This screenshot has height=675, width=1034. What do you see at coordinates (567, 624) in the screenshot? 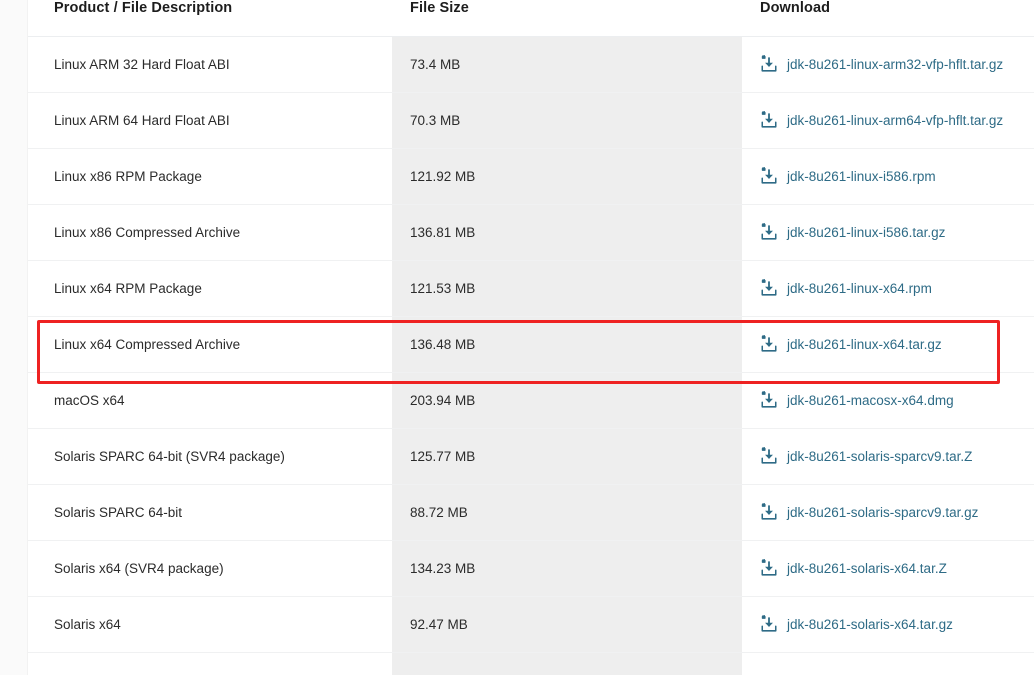
I see `cell-file-size: 92.47 MB` at bounding box center [567, 624].